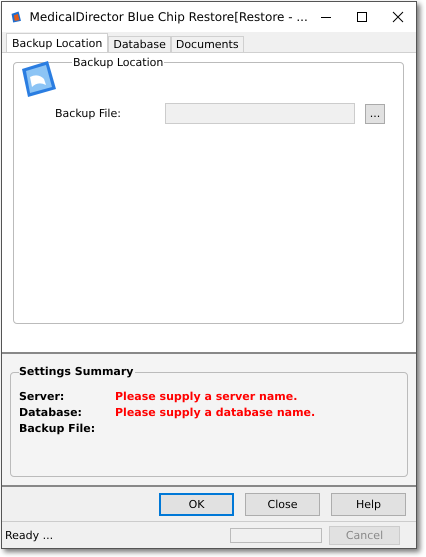  I want to click on maximize-icon, so click(362, 17).